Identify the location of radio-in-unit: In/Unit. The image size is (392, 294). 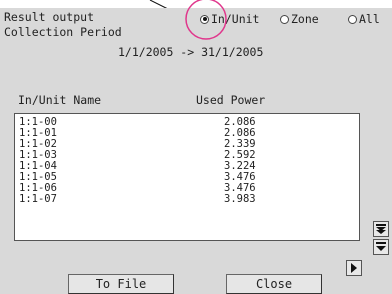
(229, 19).